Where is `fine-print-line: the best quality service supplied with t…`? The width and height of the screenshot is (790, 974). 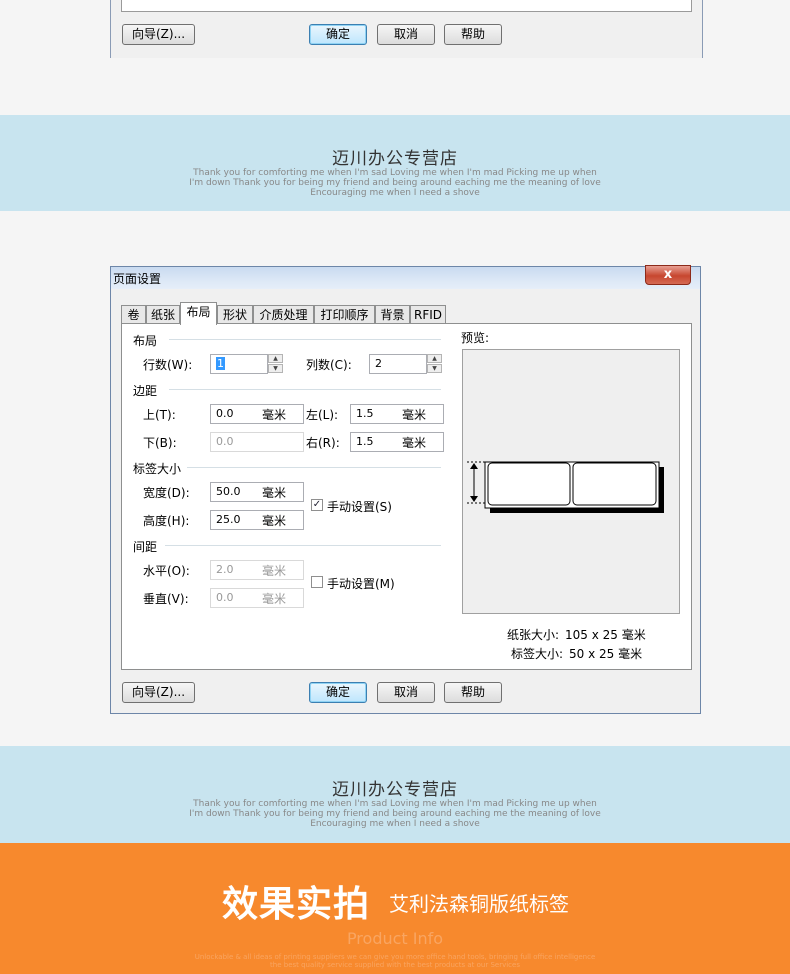 fine-print-line: the best quality service supplied with t… is located at coordinates (395, 965).